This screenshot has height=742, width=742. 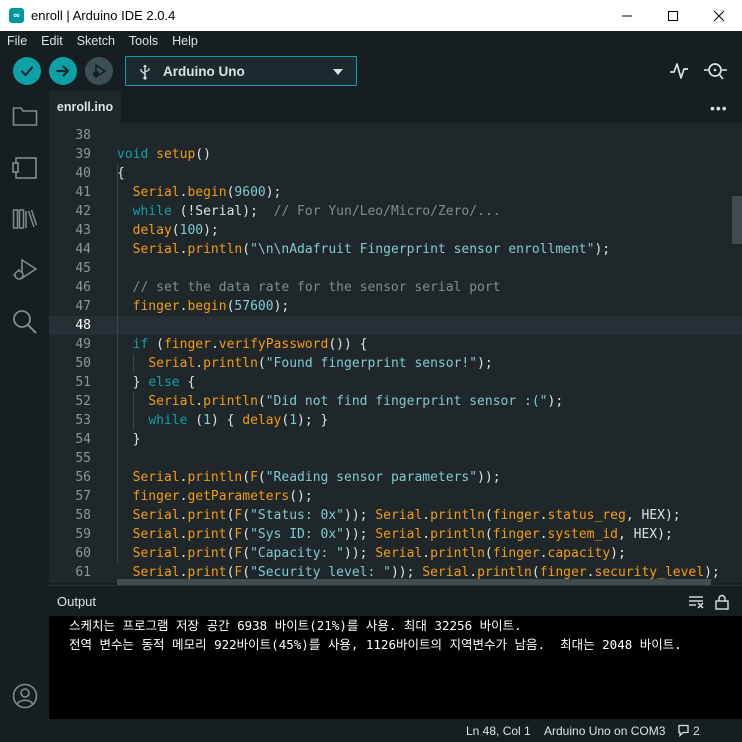 I want to click on notification-icon, so click(x=683, y=730).